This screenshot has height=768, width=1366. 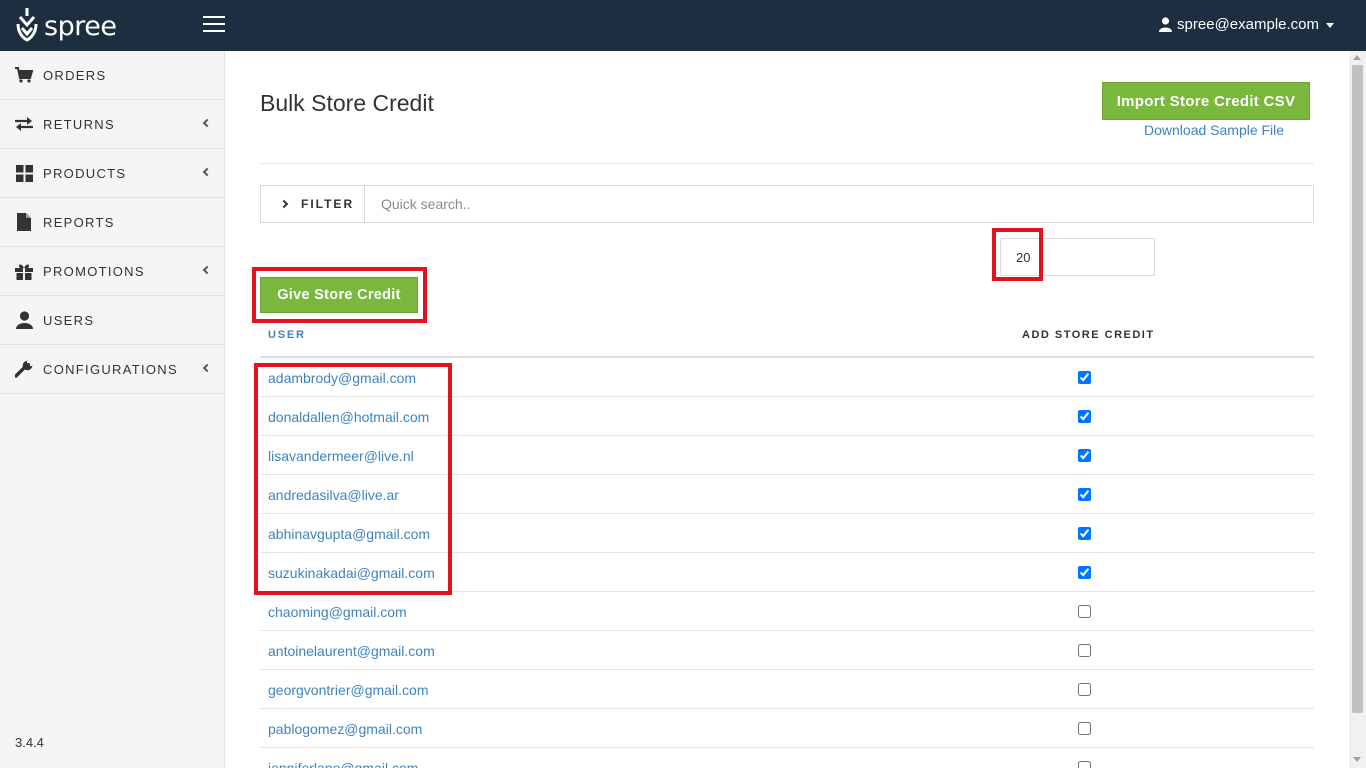 What do you see at coordinates (343, 764) in the screenshot?
I see `user-email-link: jenniferlane@gmail.com` at bounding box center [343, 764].